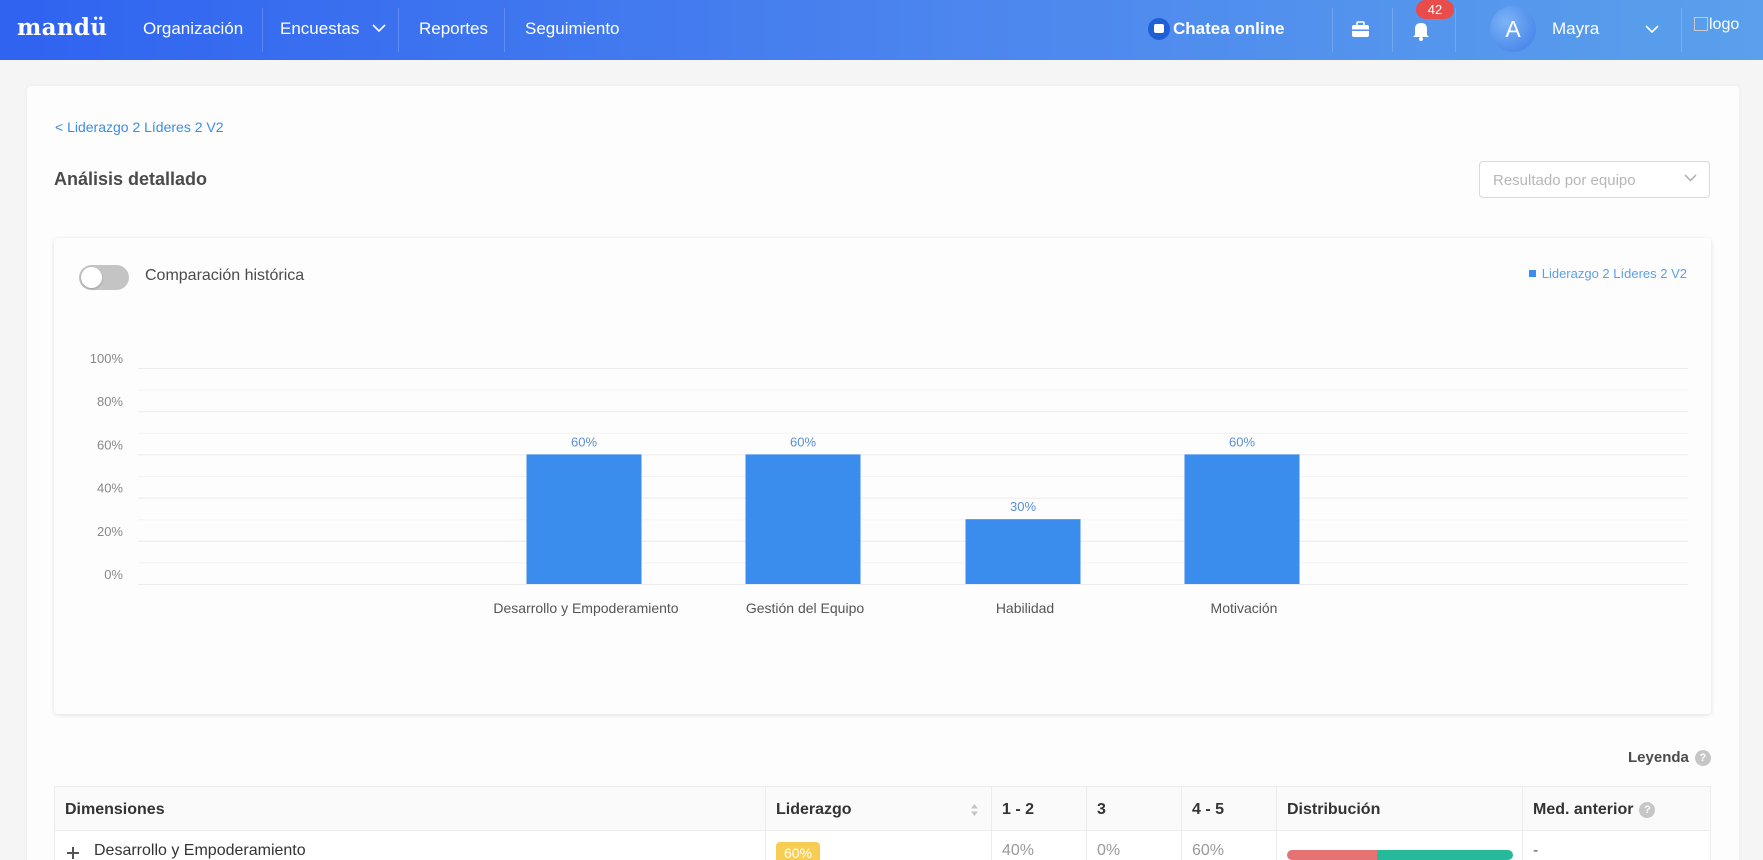 The image size is (1763, 860). What do you see at coordinates (814, 809) in the screenshot?
I see `col-liderazgo-label: Liderazgo` at bounding box center [814, 809].